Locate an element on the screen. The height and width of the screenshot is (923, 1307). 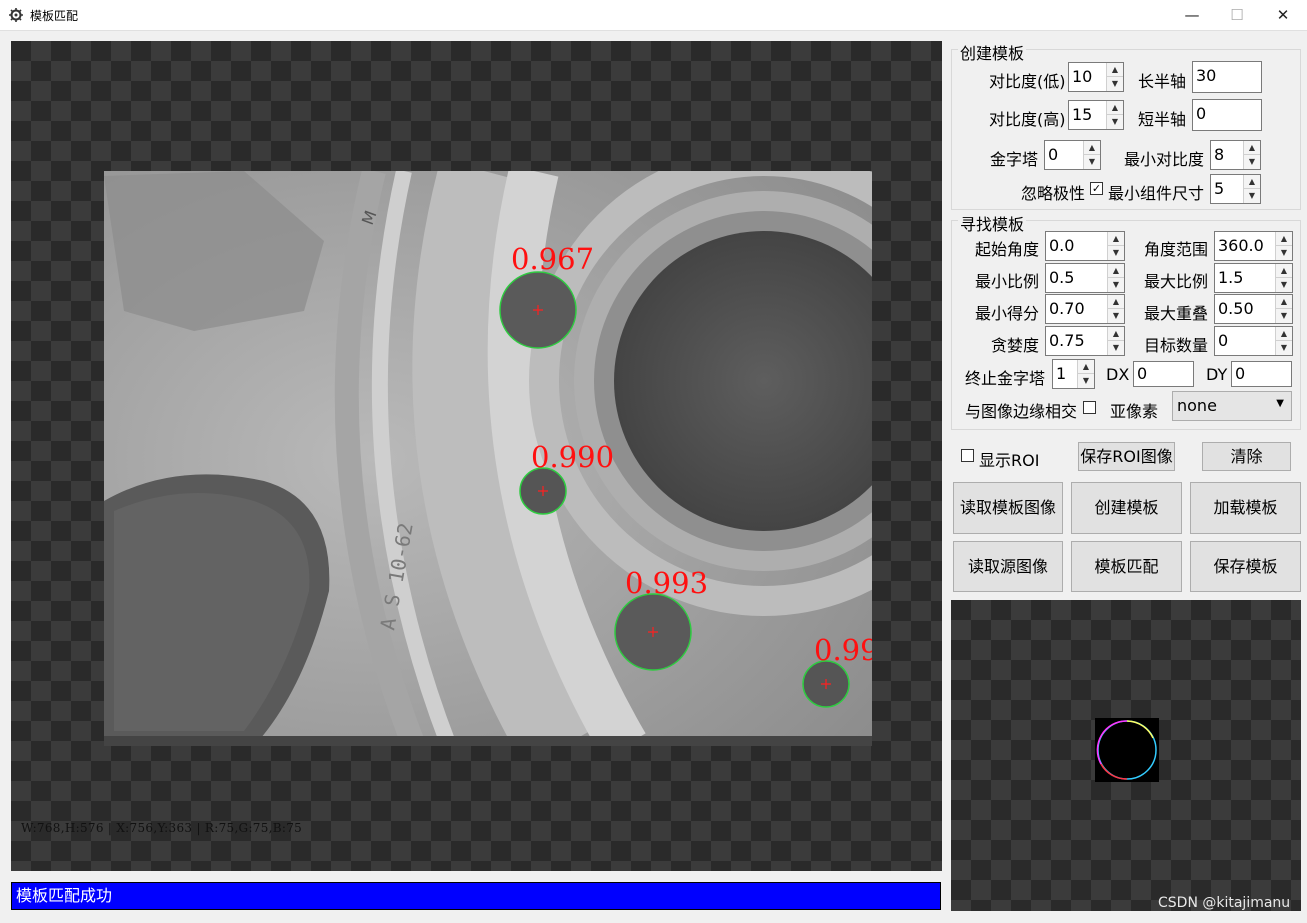
window-title: 模板匹配 is located at coordinates (54, 16).